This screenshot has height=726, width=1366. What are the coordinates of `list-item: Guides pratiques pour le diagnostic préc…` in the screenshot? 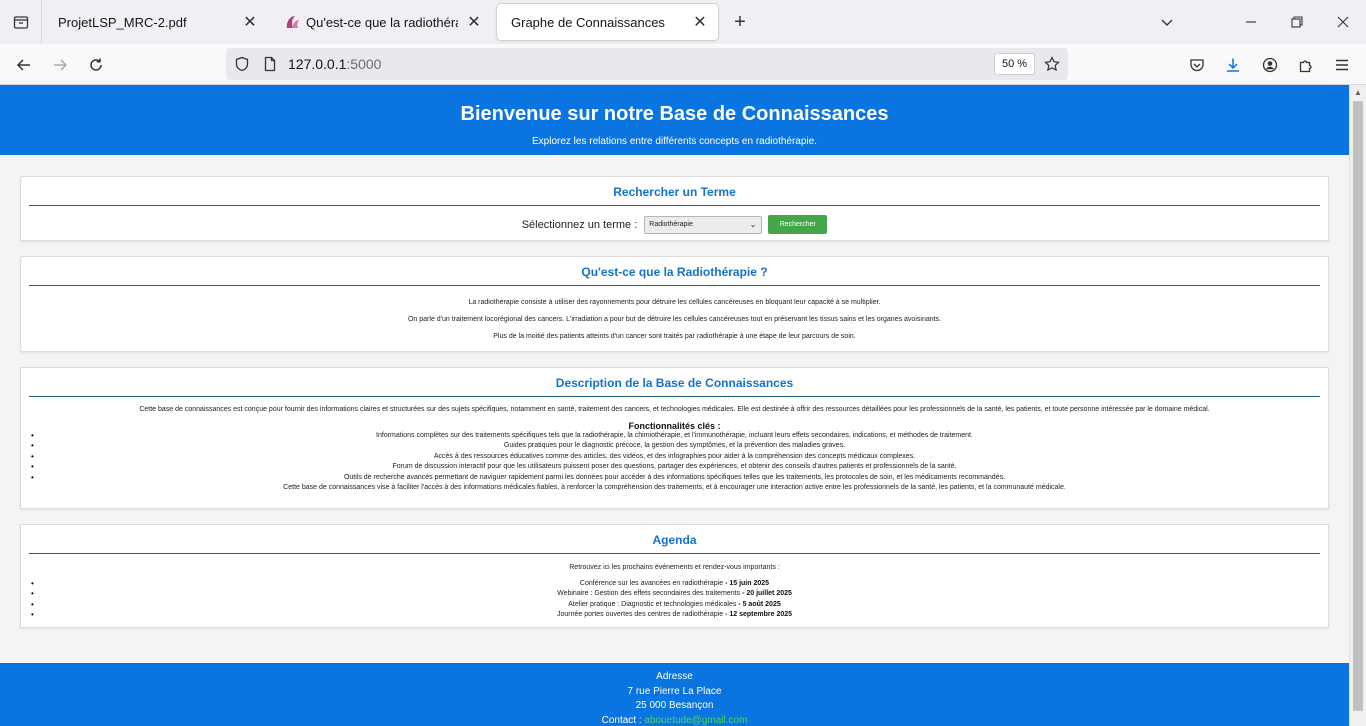 It's located at (674, 446).